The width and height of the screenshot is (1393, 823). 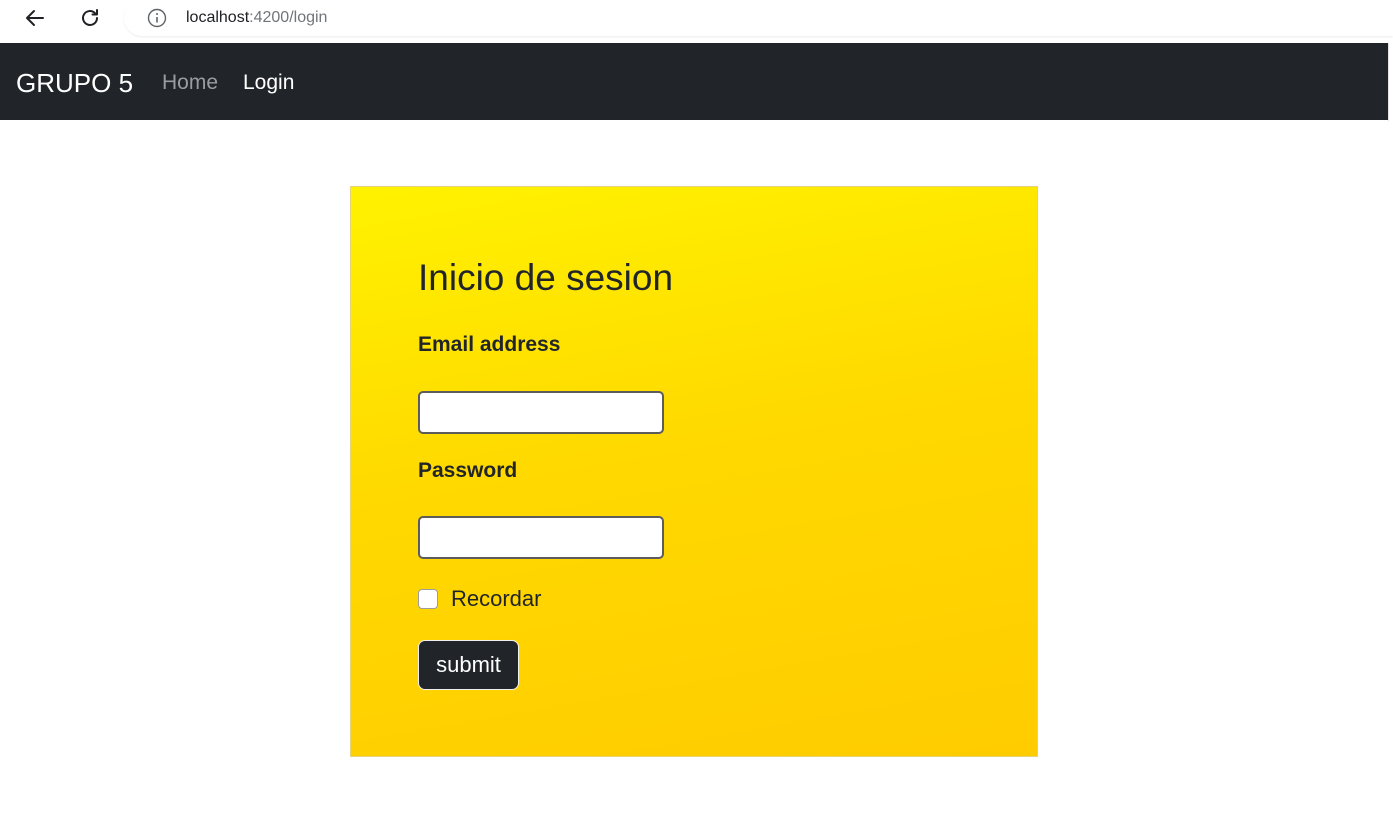 I want to click on password-field, so click(x=541, y=537).